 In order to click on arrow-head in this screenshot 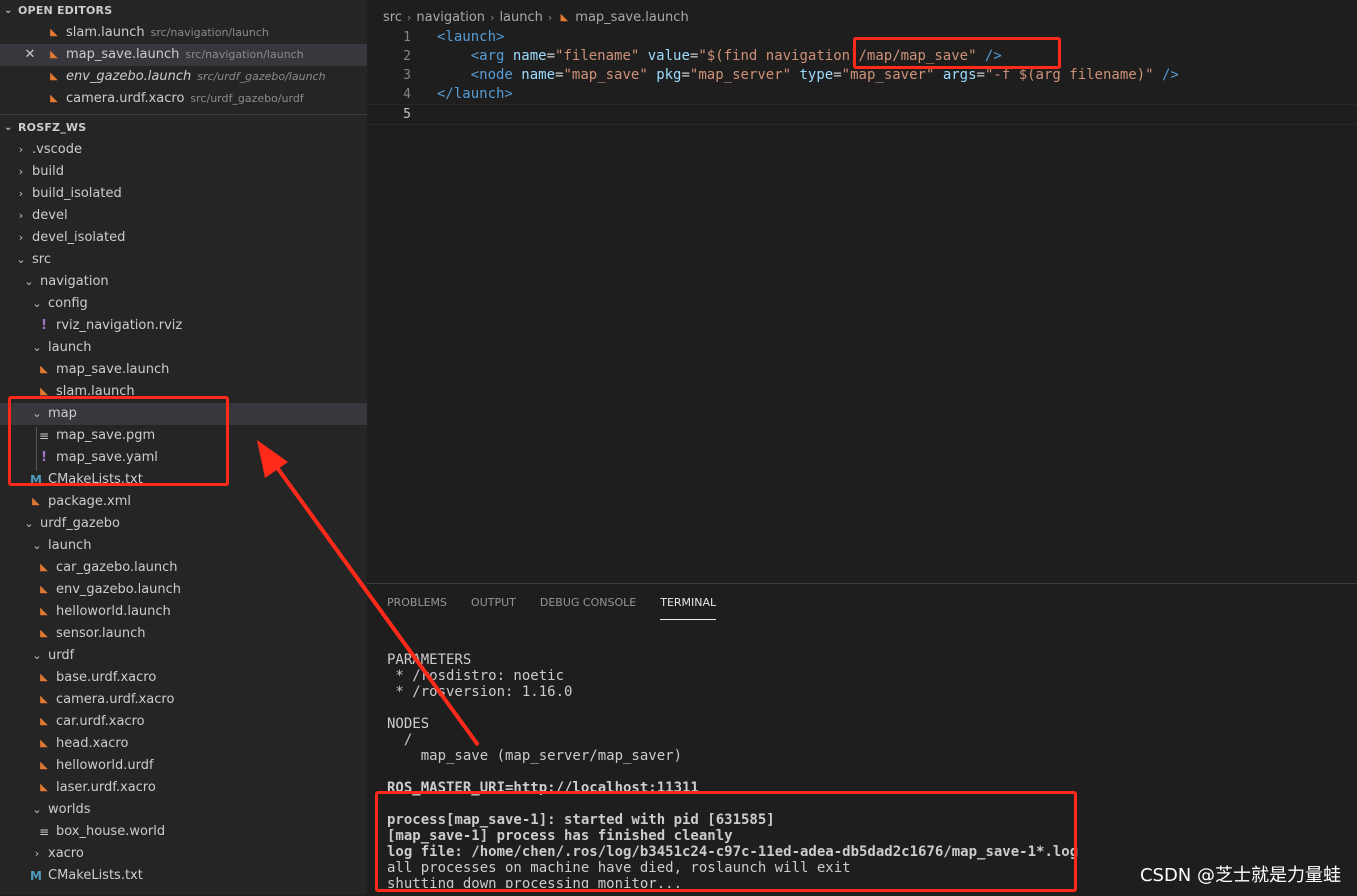, I will do `click(272, 459)`.